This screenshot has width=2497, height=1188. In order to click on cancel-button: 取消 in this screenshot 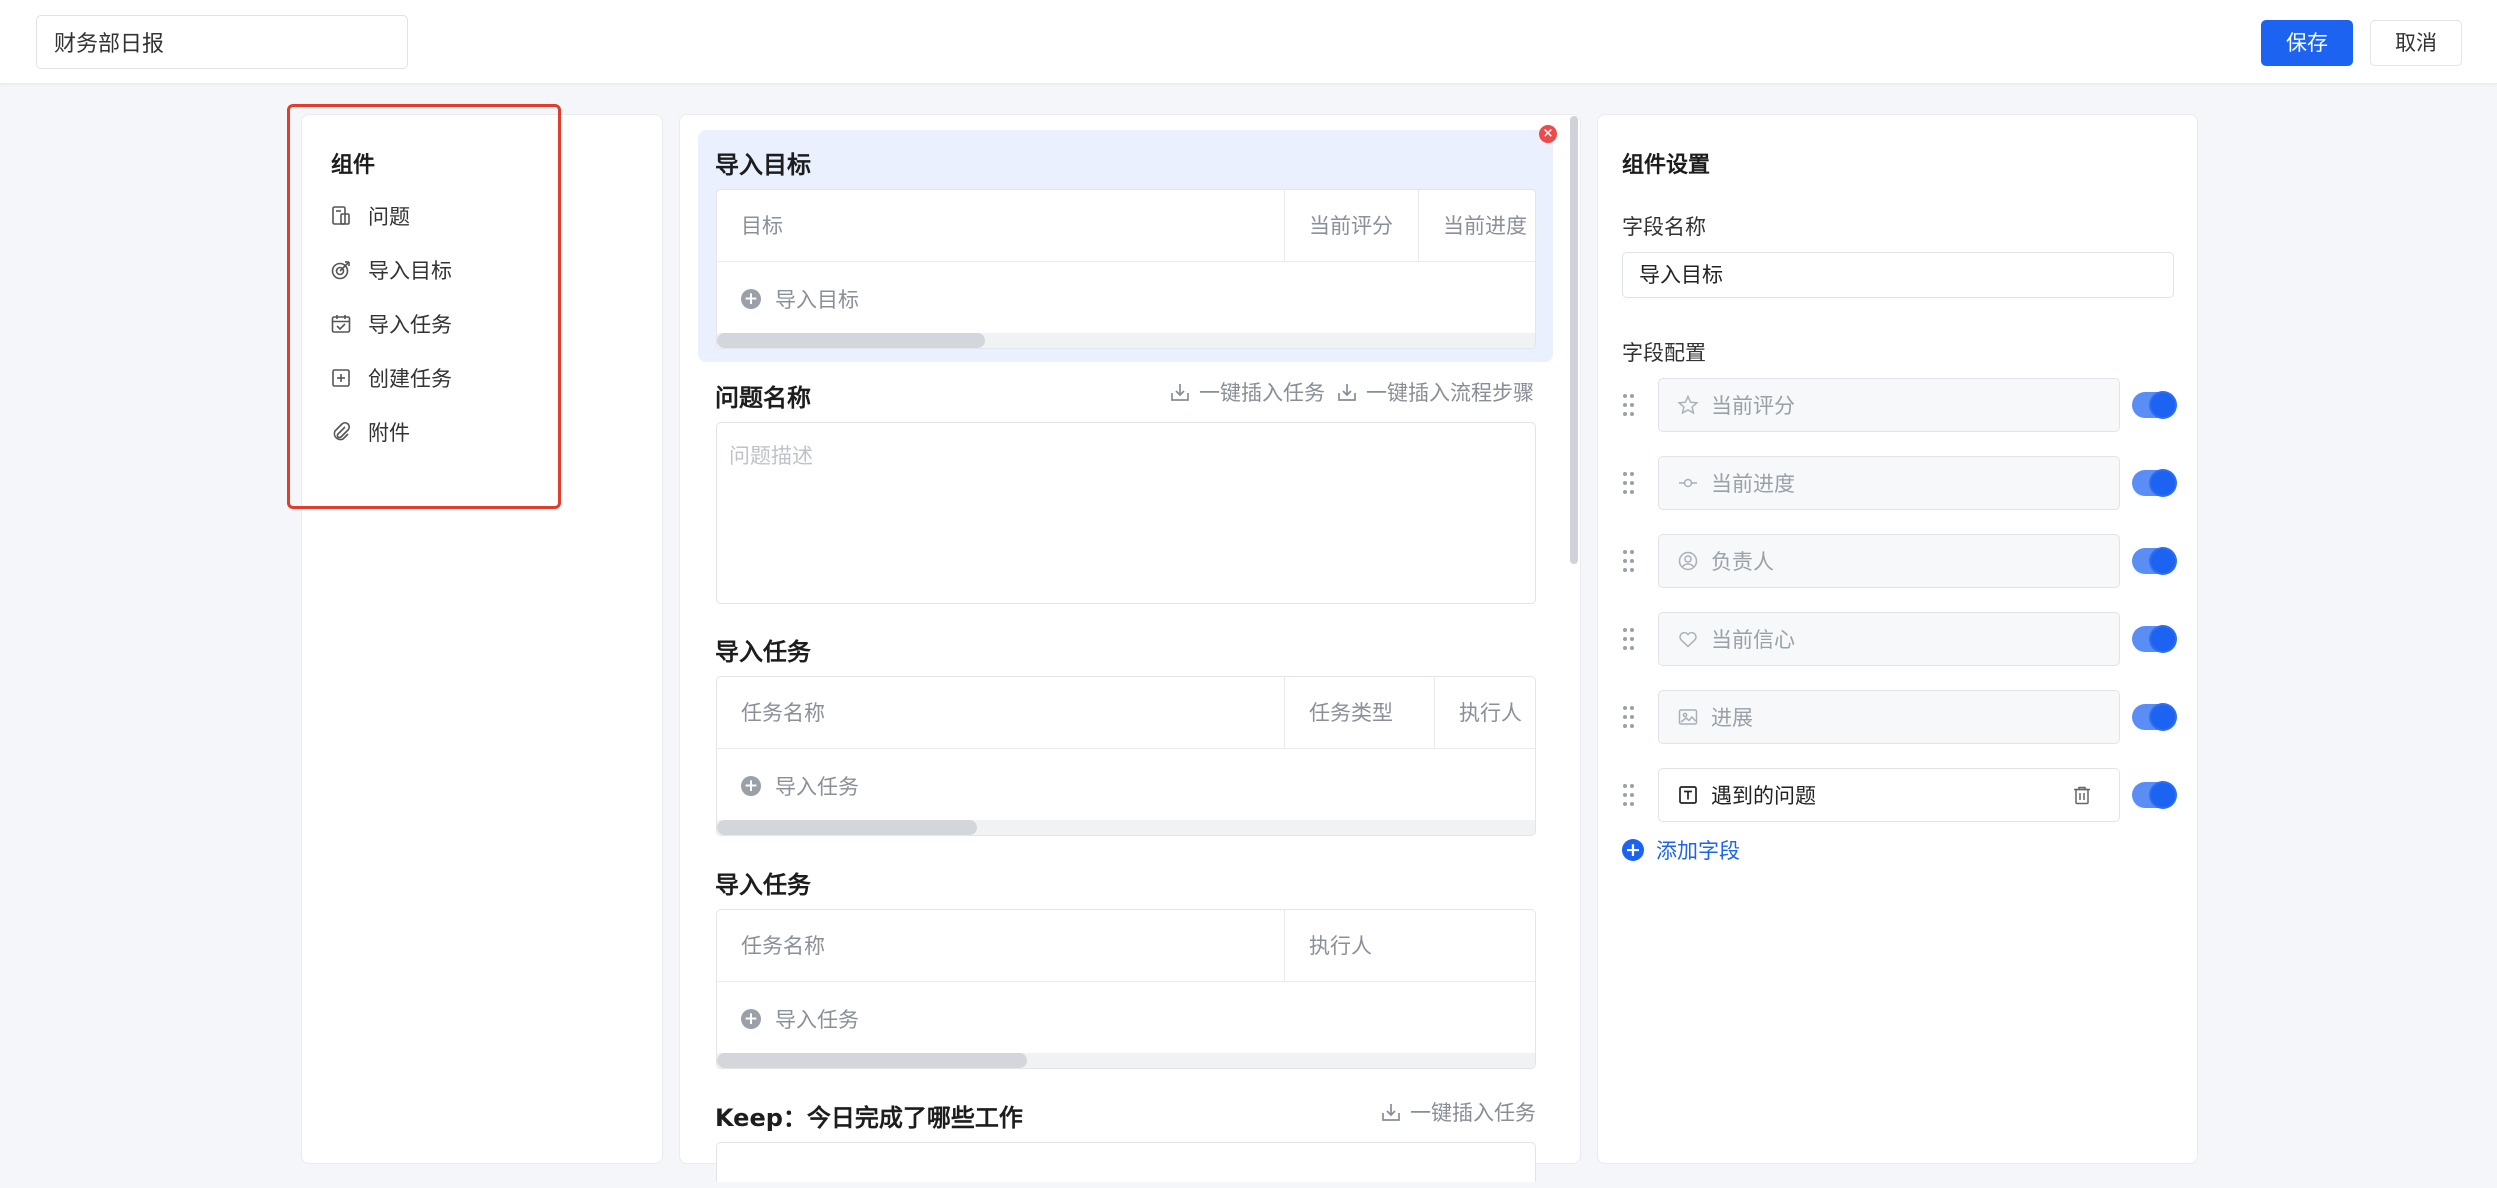, I will do `click(2416, 43)`.